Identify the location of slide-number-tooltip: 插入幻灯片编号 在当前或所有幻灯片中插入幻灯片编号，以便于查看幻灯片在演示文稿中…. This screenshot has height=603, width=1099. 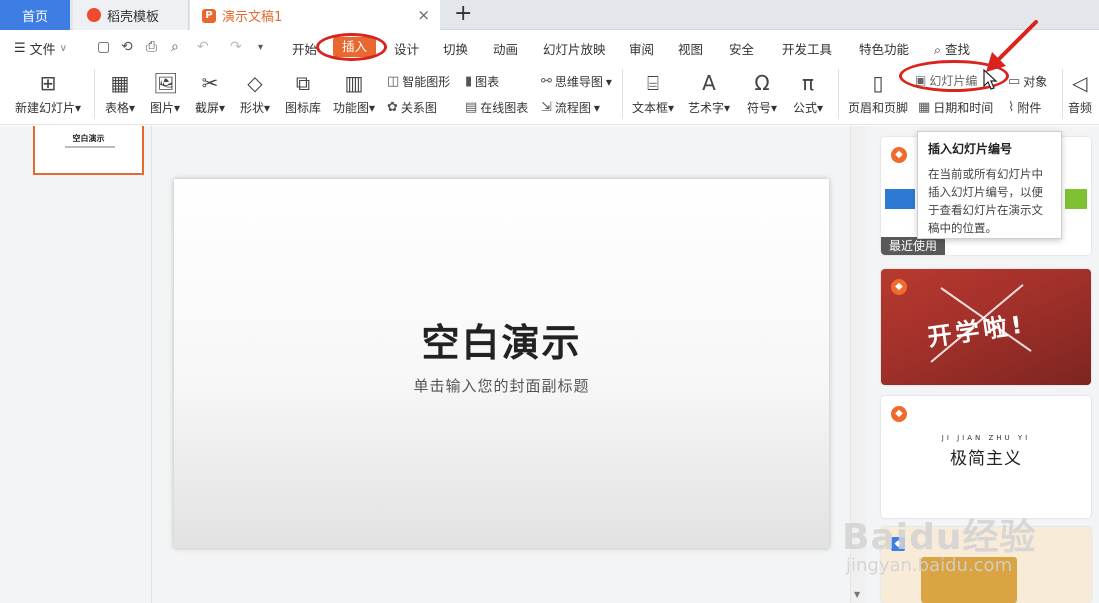
(989, 185).